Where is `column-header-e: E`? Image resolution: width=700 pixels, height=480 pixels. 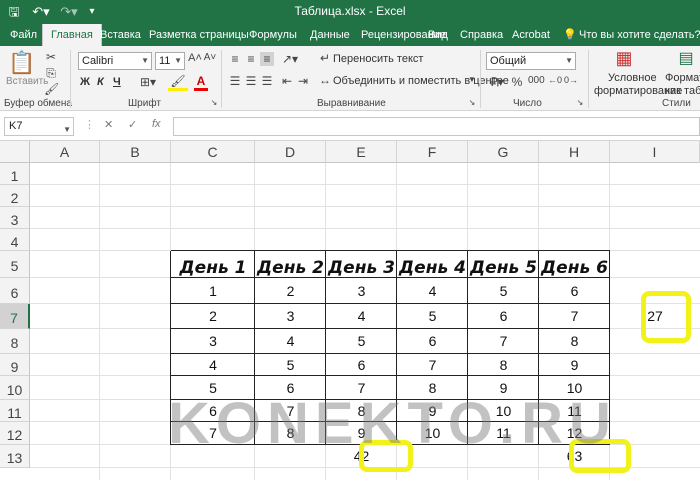 column-header-e: E is located at coordinates (361, 152).